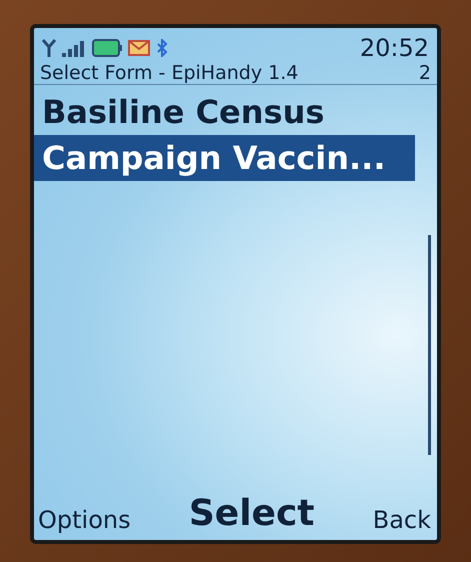 The width and height of the screenshot is (471, 562). What do you see at coordinates (74, 48) in the screenshot?
I see `signal-icon` at bounding box center [74, 48].